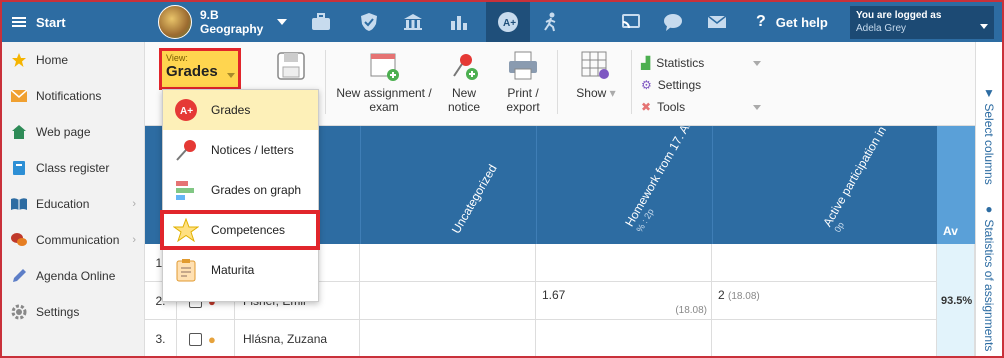 The height and width of the screenshot is (358, 1004). I want to click on mail-icon, so click(717, 22).